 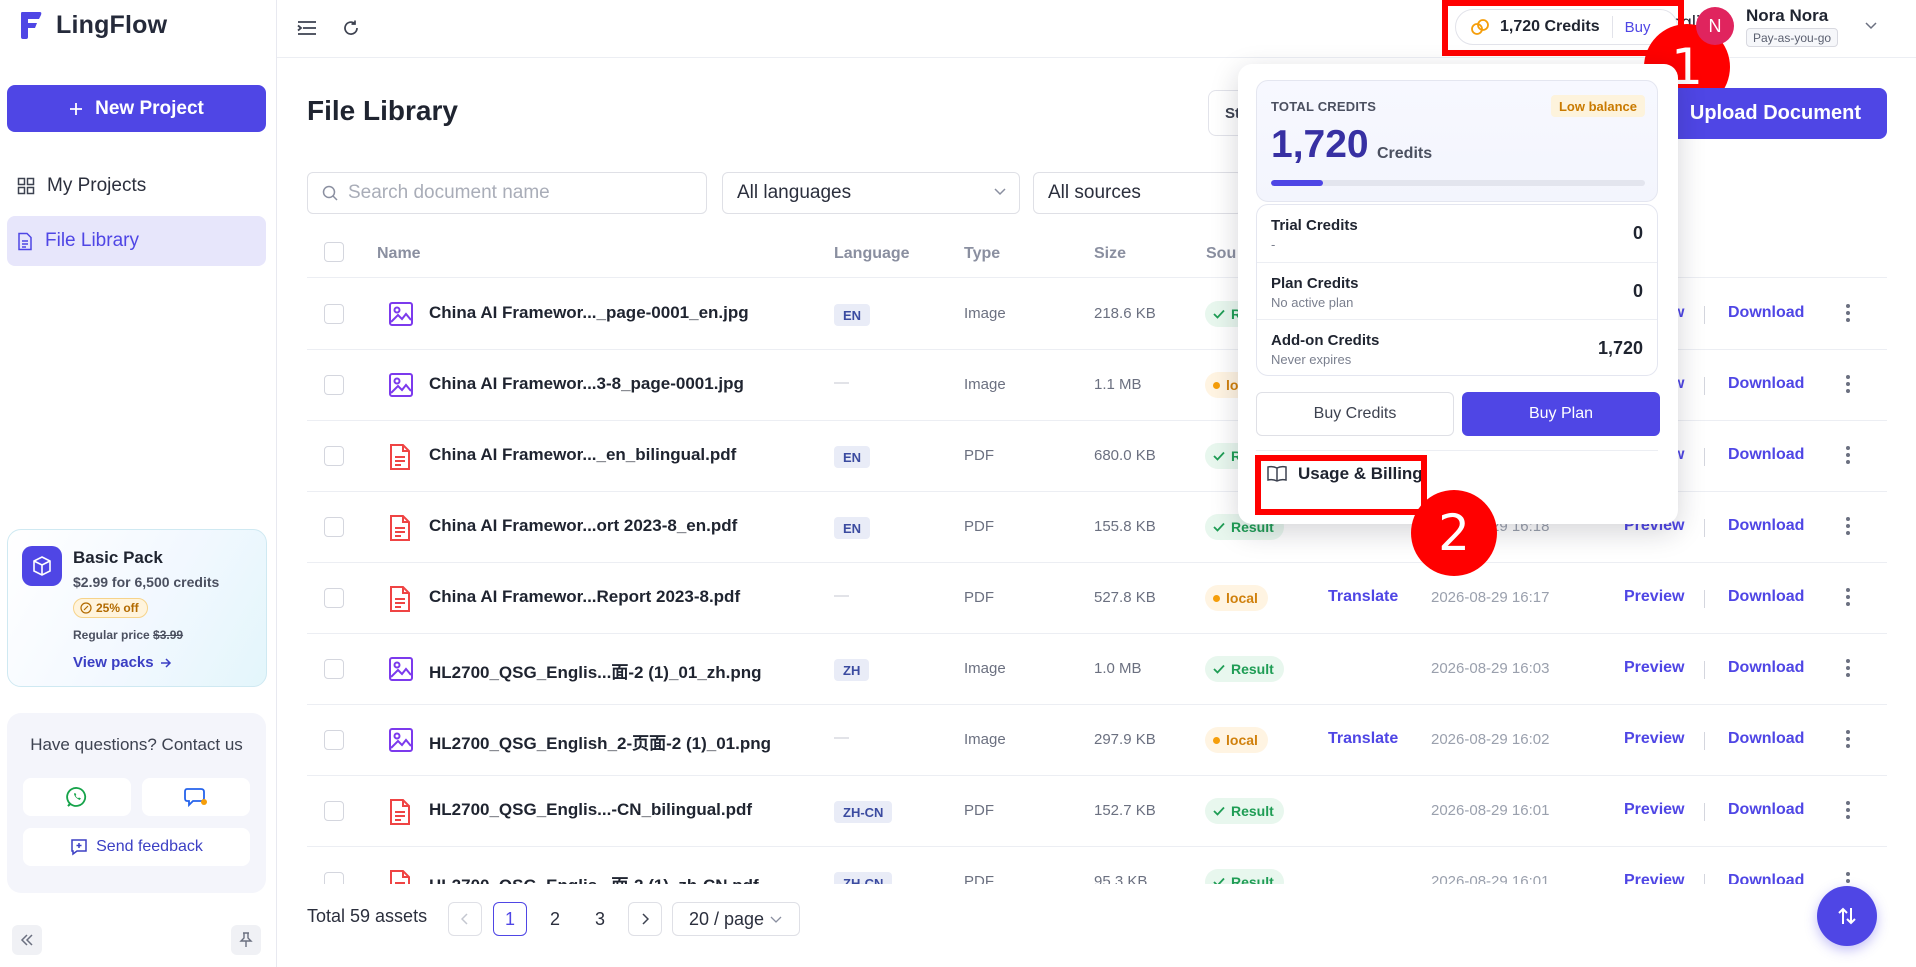 What do you see at coordinates (594, 877) in the screenshot?
I see `file-name: HL2700_QSG_Englis...面-2 (1)_zh-CN.pdf` at bounding box center [594, 877].